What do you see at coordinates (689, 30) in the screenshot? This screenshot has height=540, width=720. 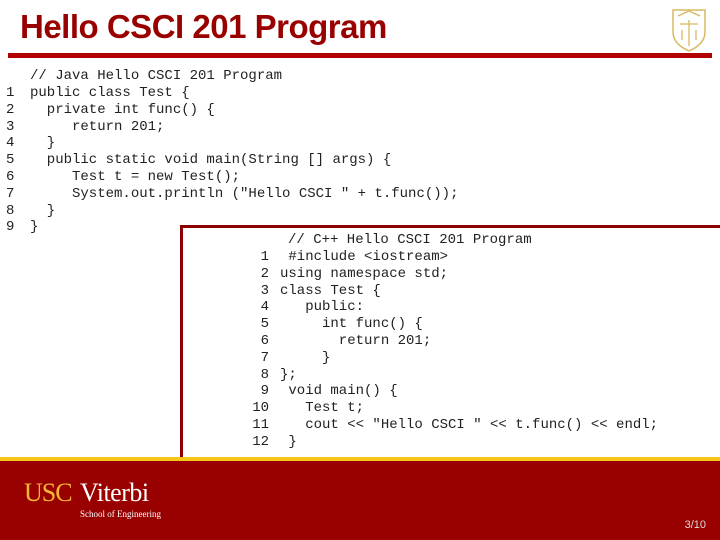 I see `usc-seal-icon` at bounding box center [689, 30].